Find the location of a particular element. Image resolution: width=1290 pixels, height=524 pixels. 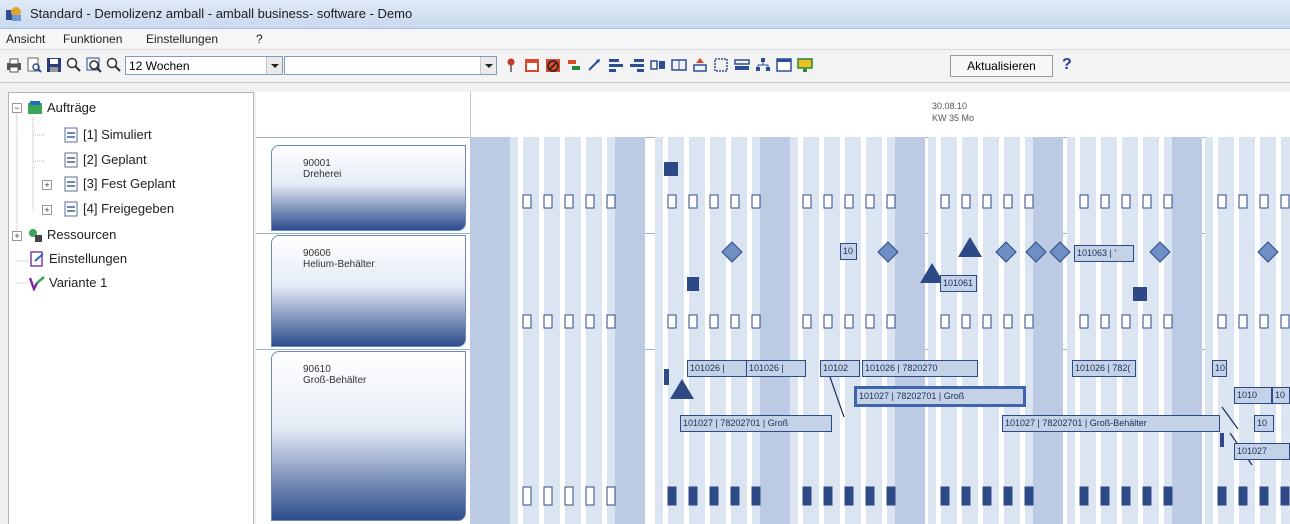

help-button: ? is located at coordinates (1067, 65).